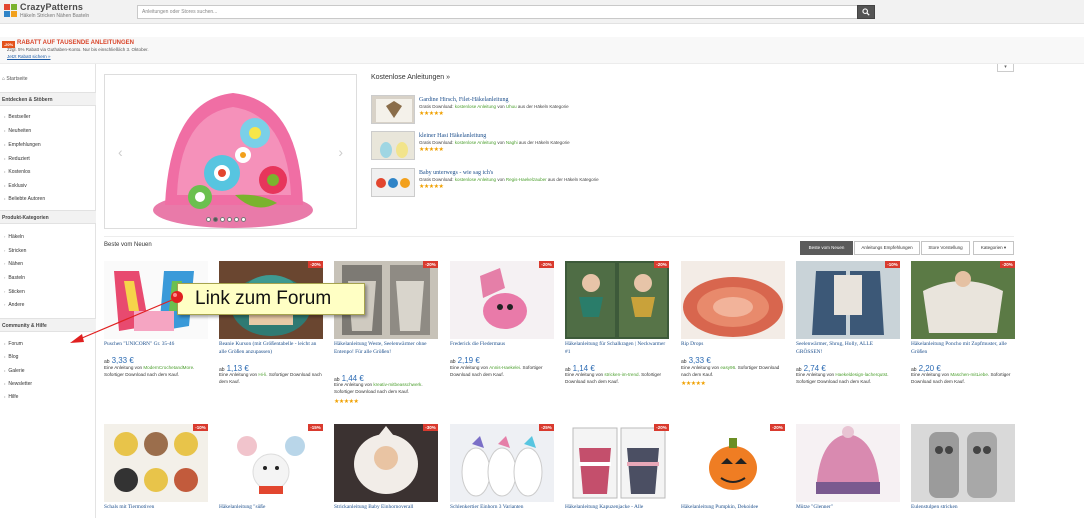  What do you see at coordinates (463, 100) in the screenshot?
I see `free-pattern-name: Gardine Hirsch, Filet-Häkelanleitung` at bounding box center [463, 100].